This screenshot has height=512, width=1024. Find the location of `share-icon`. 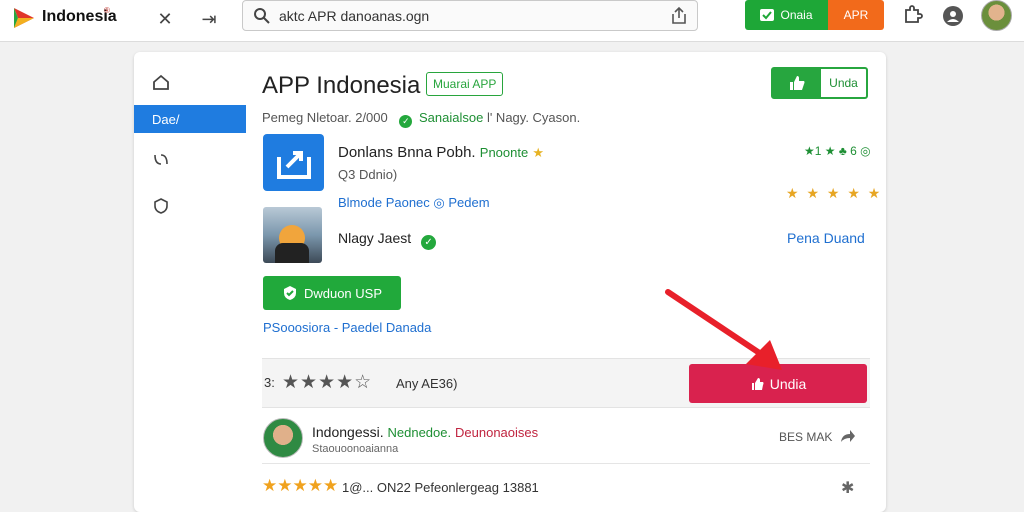

share-icon is located at coordinates (679, 16).